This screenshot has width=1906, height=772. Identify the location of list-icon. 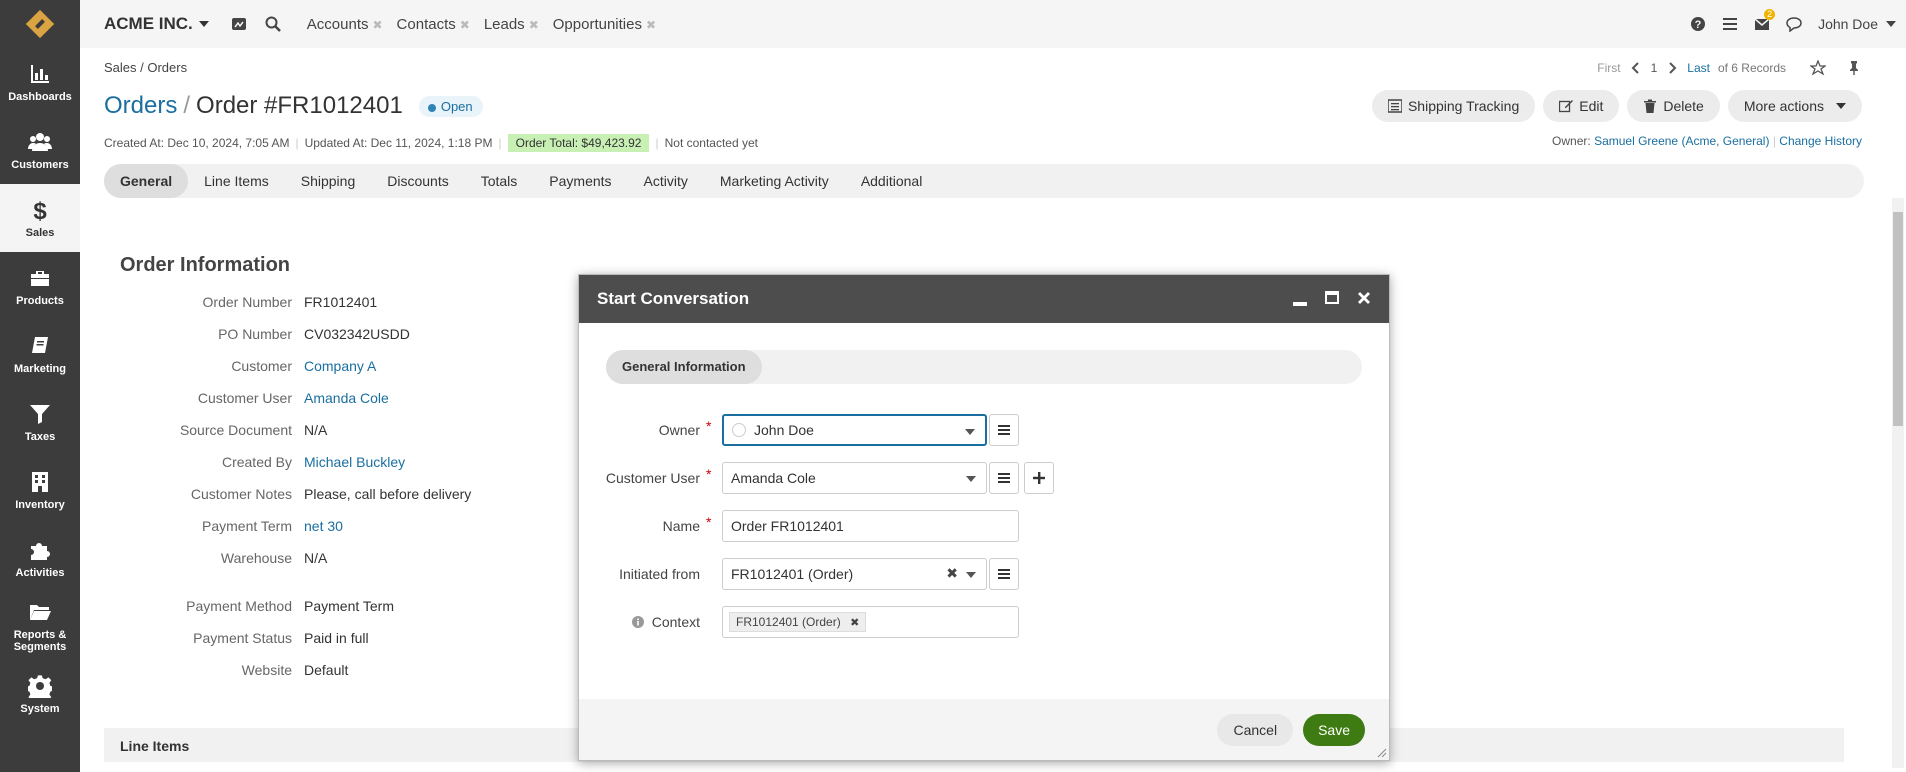
(1004, 430).